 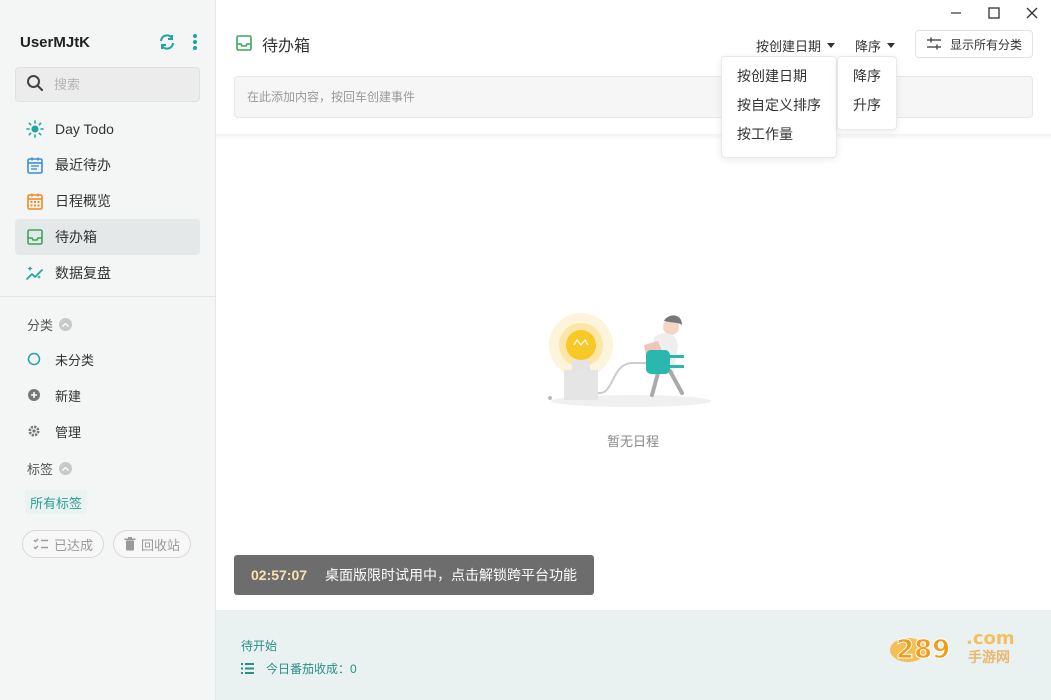 What do you see at coordinates (167, 42) in the screenshot?
I see `sync-icon` at bounding box center [167, 42].